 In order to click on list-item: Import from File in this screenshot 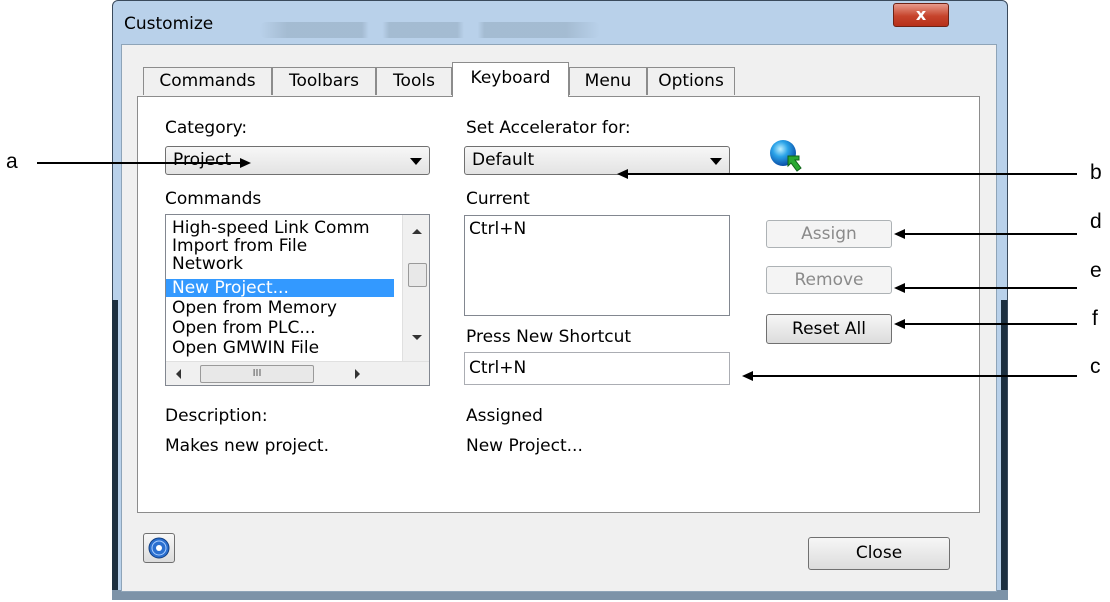, I will do `click(280, 246)`.